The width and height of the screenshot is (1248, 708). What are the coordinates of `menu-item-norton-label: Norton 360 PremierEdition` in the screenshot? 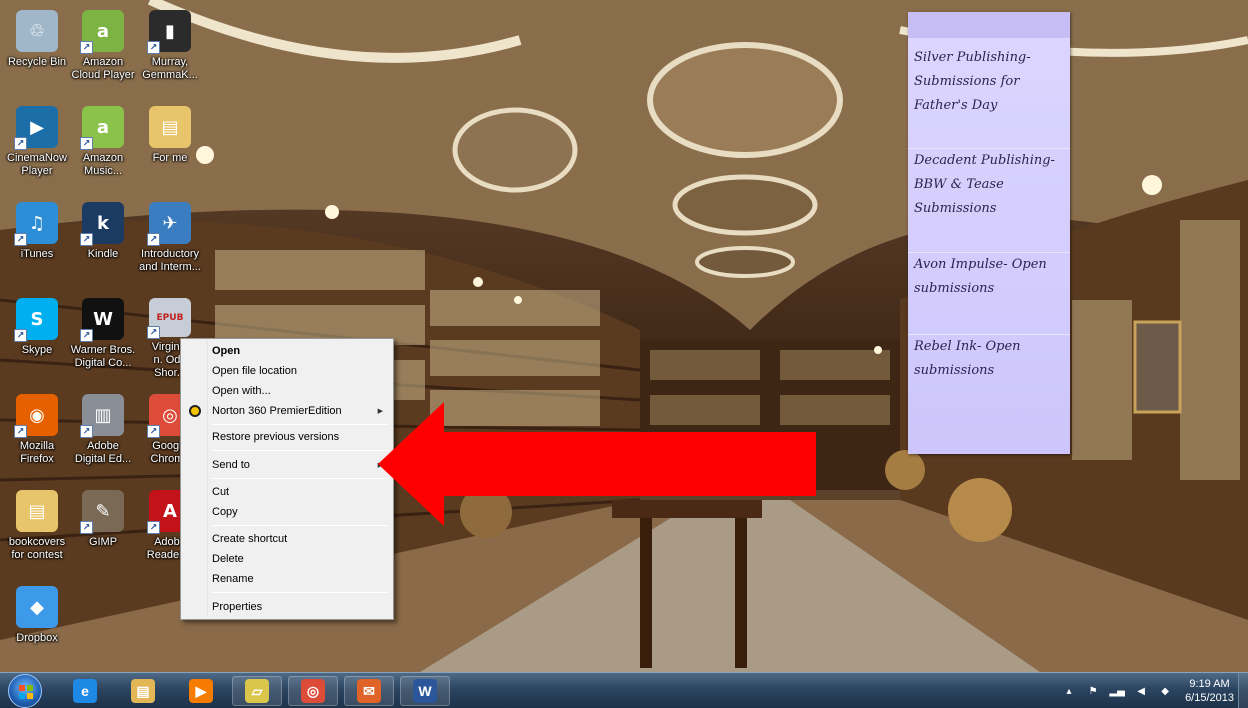 It's located at (277, 411).